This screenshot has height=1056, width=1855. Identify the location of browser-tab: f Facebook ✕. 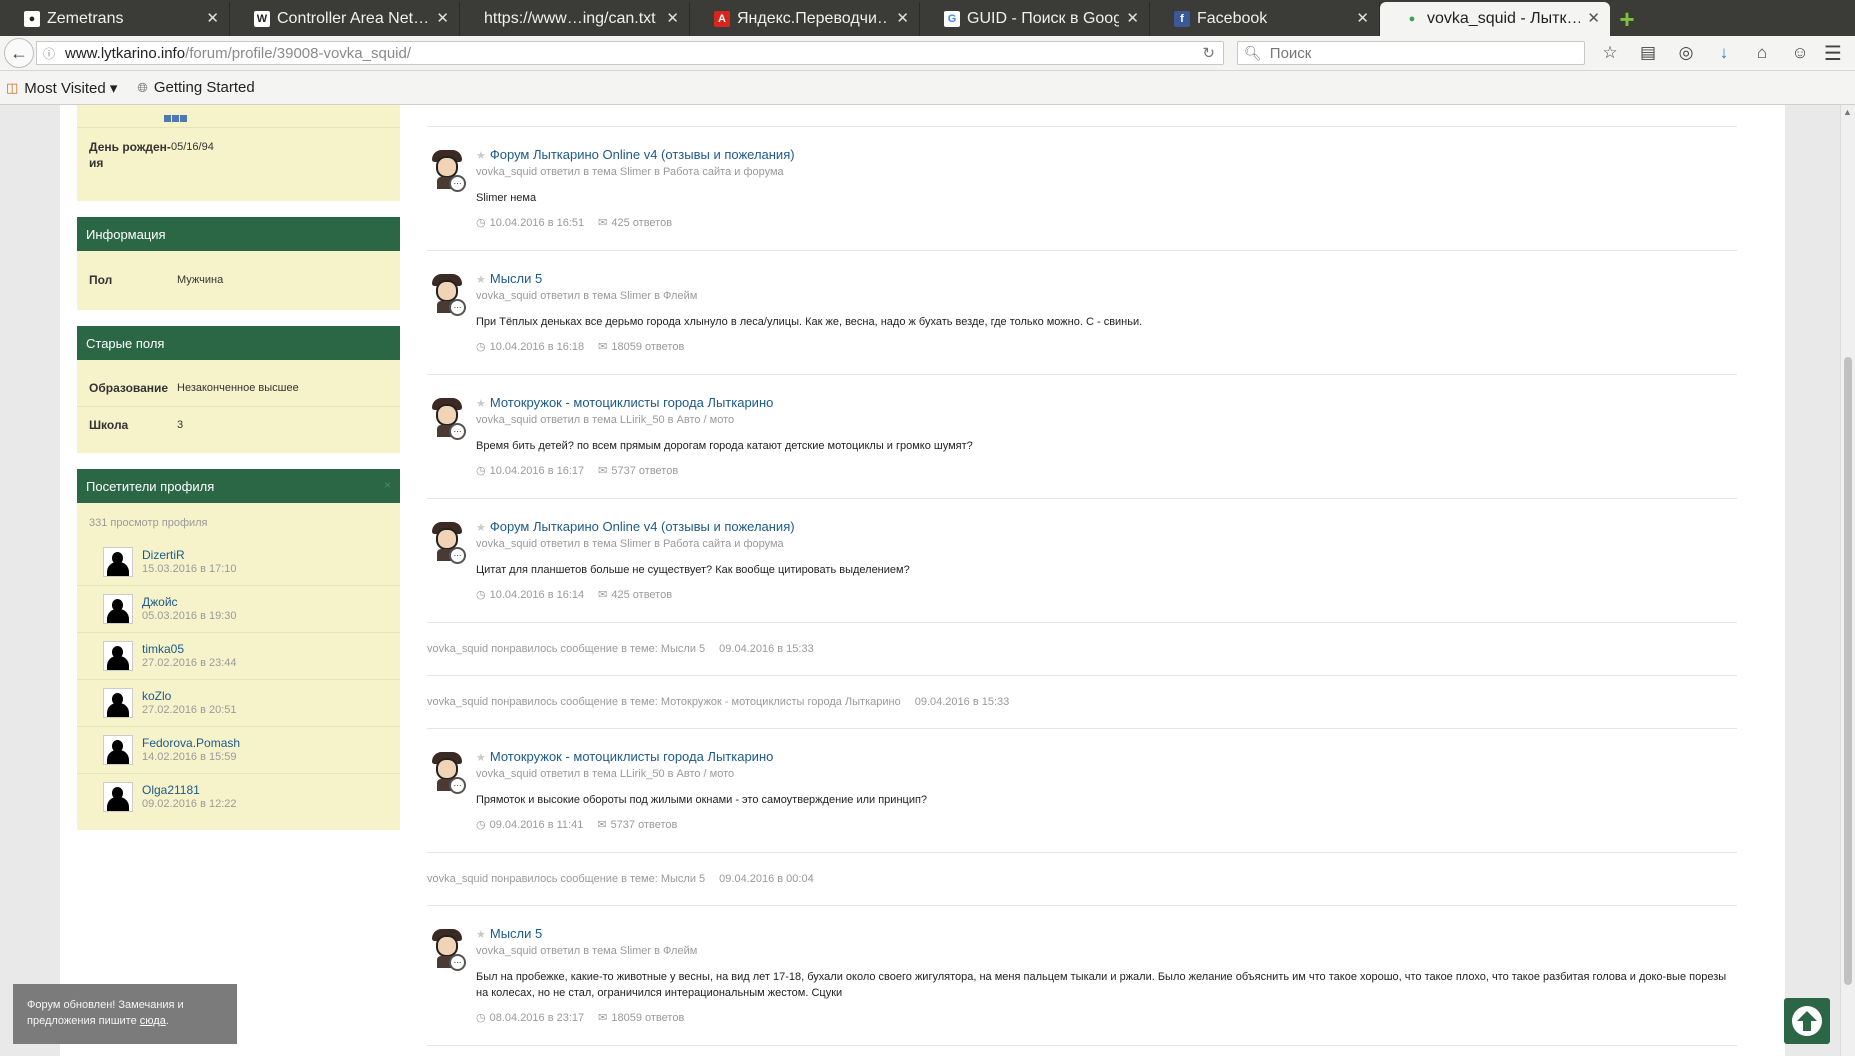
(1265, 19).